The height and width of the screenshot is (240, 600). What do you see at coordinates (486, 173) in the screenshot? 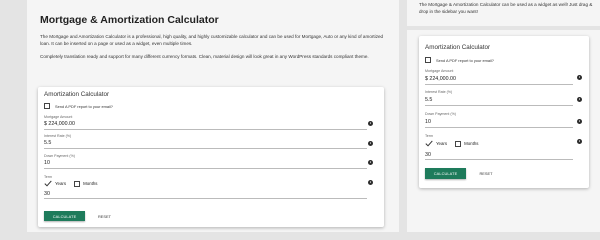
I see `widget-reset-button: RESET` at bounding box center [486, 173].